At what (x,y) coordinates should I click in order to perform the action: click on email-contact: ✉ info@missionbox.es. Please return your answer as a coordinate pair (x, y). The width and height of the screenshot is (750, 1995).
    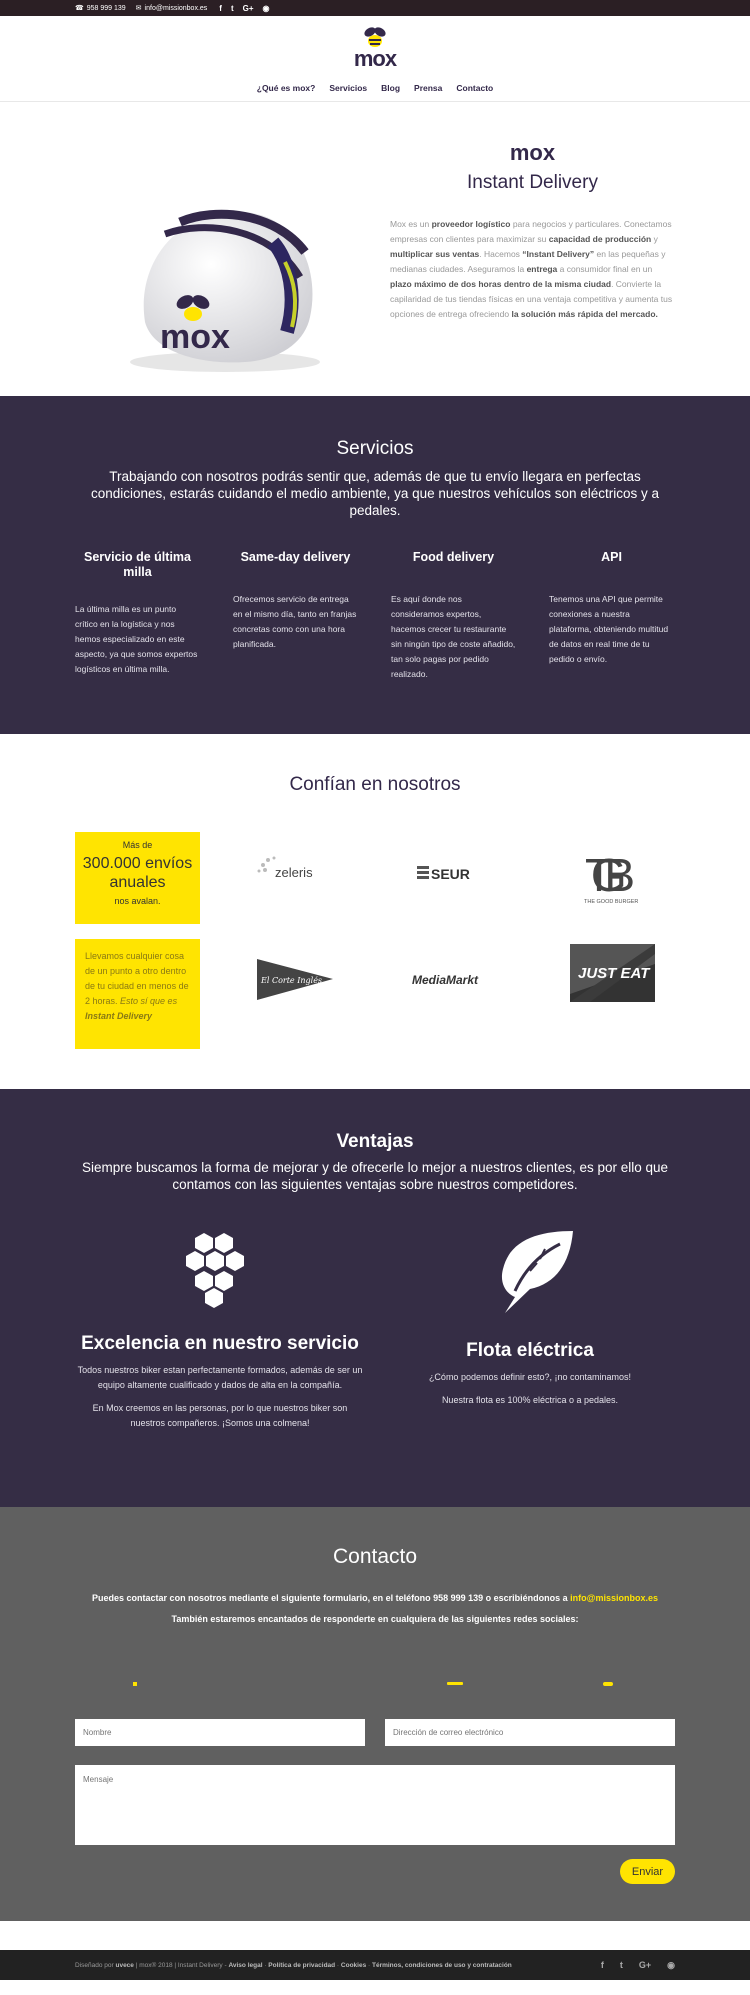
    Looking at the image, I should click on (171, 8).